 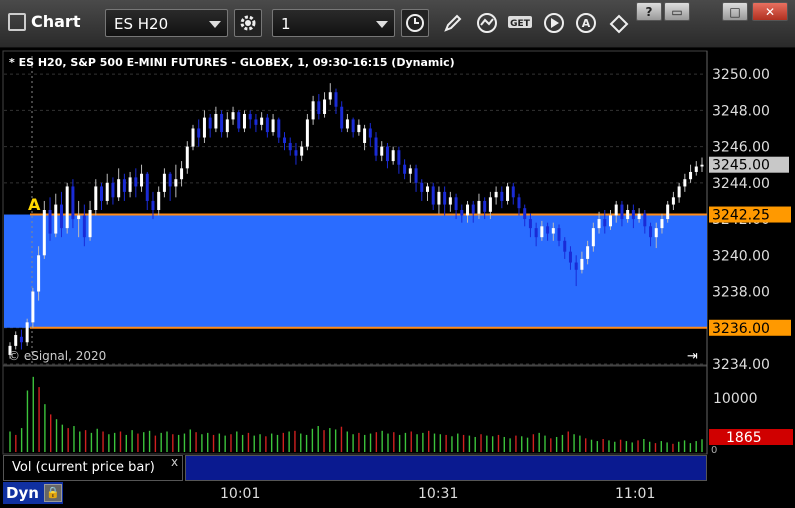 What do you see at coordinates (53, 493) in the screenshot?
I see `lock-icon: 🔒` at bounding box center [53, 493].